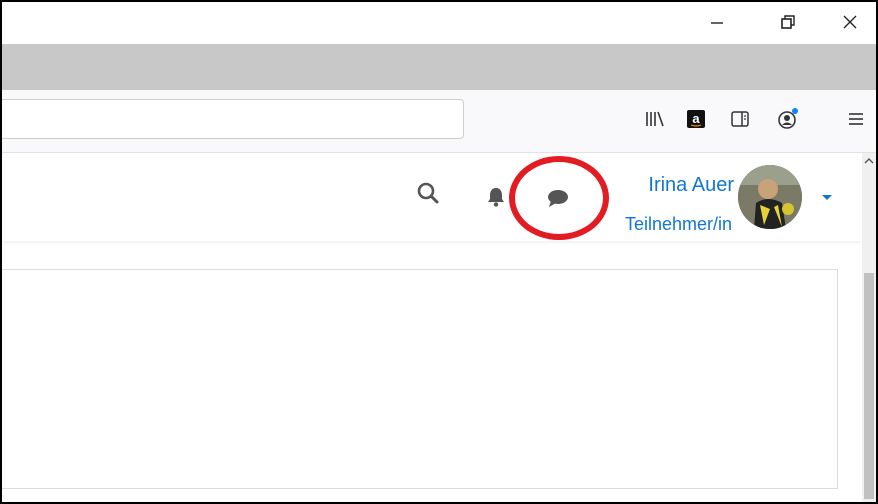 The width and height of the screenshot is (878, 504). I want to click on minimize-icon, so click(717, 23).